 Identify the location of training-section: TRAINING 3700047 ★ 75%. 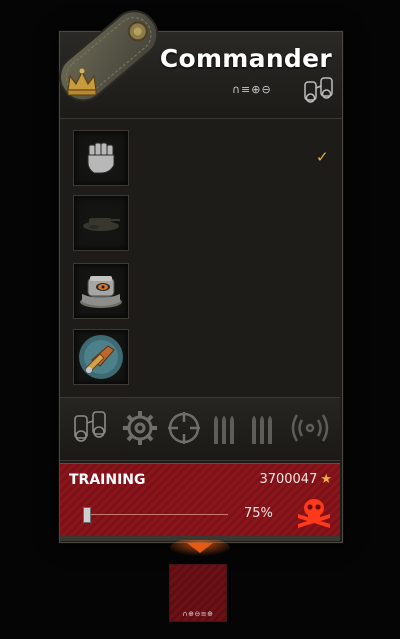
(200, 500).